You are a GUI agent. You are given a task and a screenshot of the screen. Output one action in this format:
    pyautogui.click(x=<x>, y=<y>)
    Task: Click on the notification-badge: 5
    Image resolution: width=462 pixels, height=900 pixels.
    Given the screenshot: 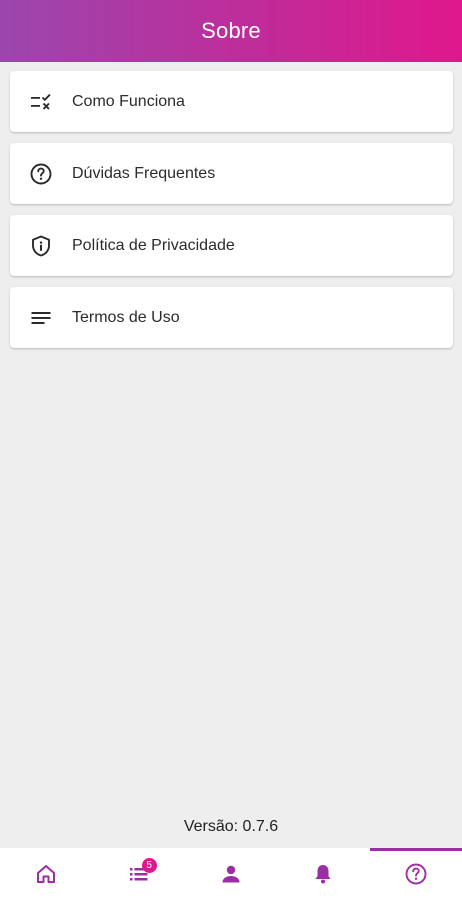 What is the action you would take?
    pyautogui.click(x=149, y=865)
    